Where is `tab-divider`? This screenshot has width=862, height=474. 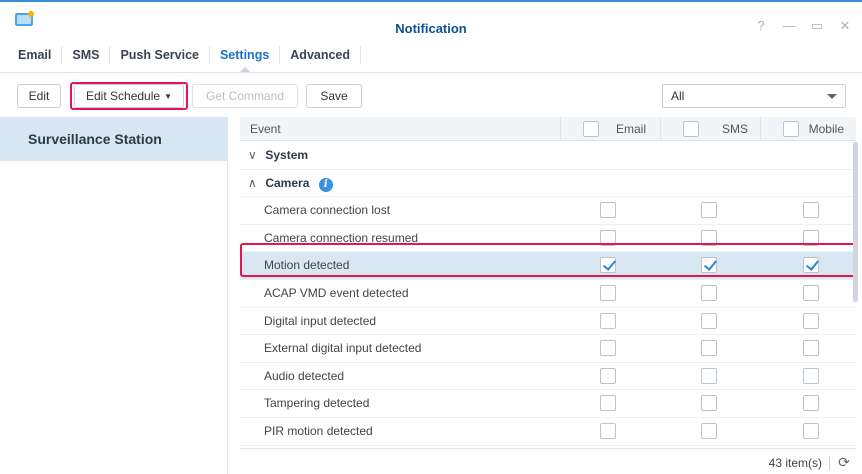
tab-divider is located at coordinates (361, 55).